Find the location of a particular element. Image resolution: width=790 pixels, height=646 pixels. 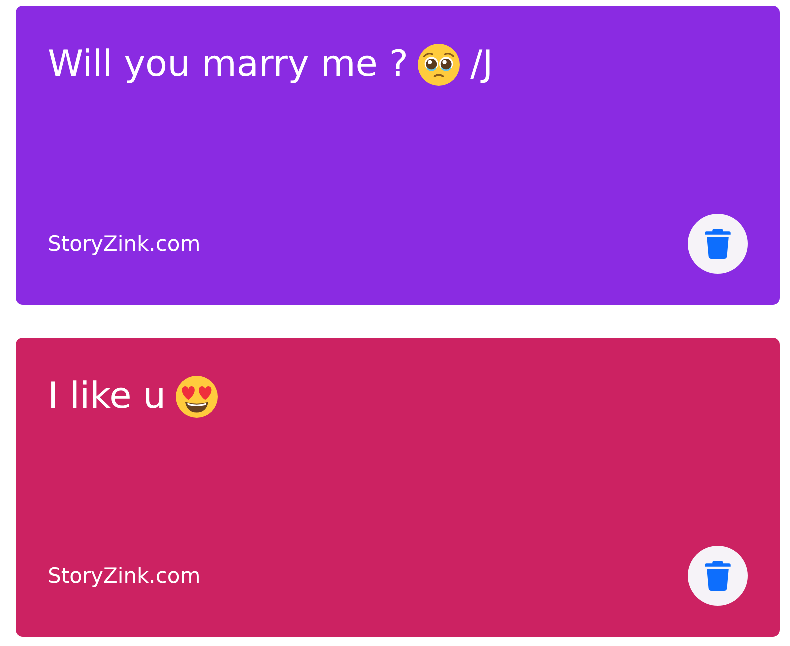

message-text: I like u is located at coordinates (107, 397).